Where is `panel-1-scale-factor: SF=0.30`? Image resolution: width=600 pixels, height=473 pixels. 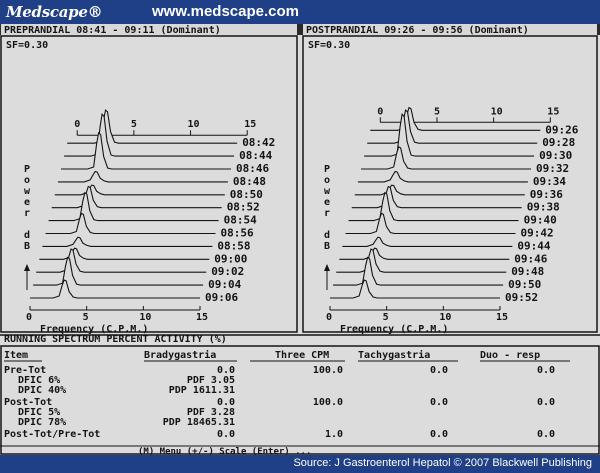
panel-1-scale-factor: SF=0.30 is located at coordinates (27, 45).